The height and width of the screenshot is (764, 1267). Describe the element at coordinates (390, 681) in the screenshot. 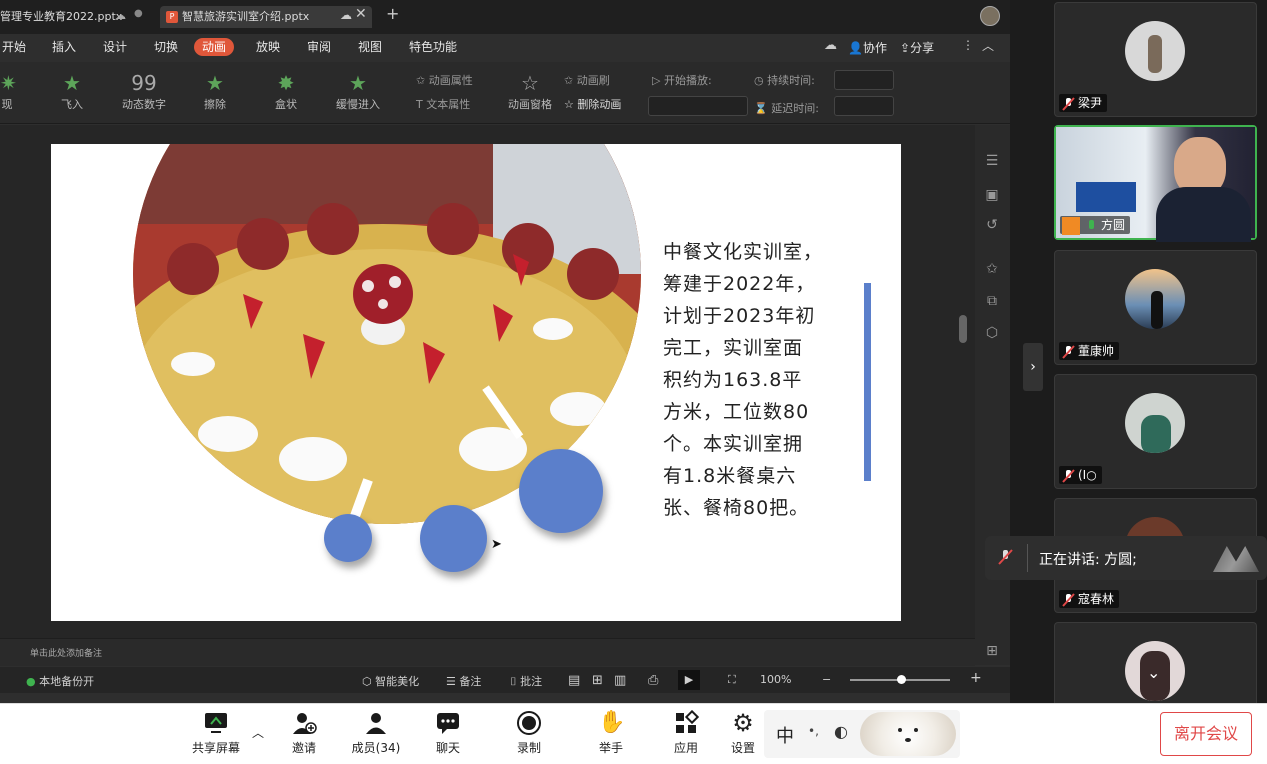

I see `beautify-button: ⬡ 智能美化` at that location.